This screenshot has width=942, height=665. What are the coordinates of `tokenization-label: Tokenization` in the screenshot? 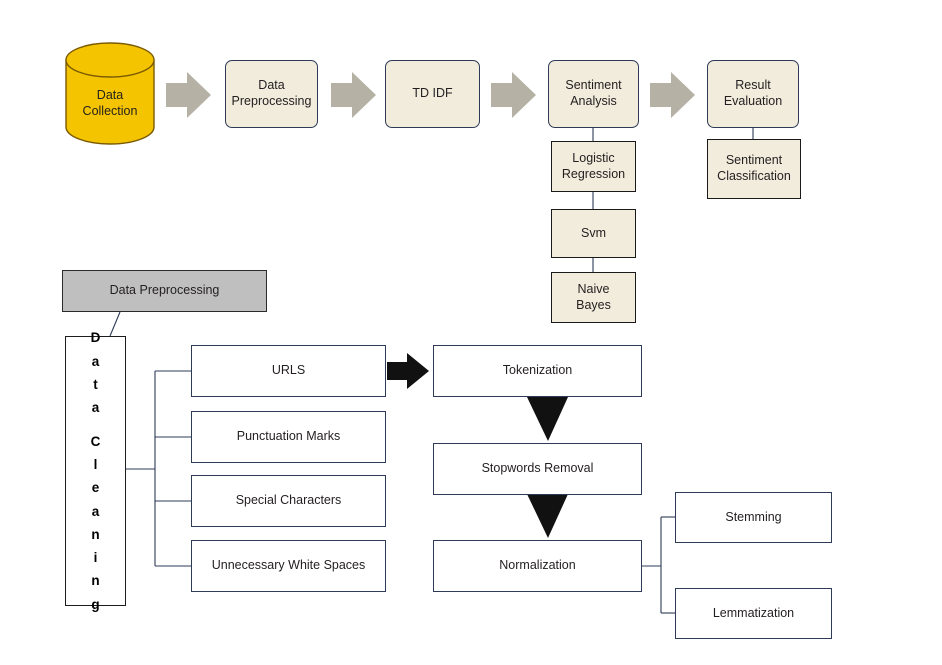 It's located at (537, 370).